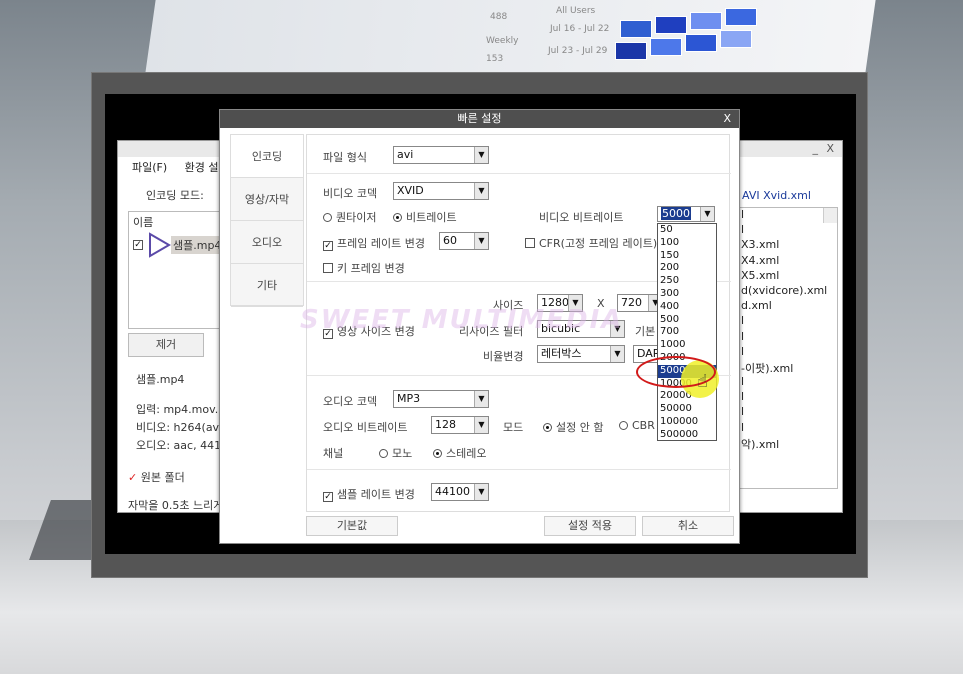 The width and height of the screenshot is (963, 674). What do you see at coordinates (580, 29) in the screenshot?
I see `bg-chart-text: Jul 16 - Jul 22` at bounding box center [580, 29].